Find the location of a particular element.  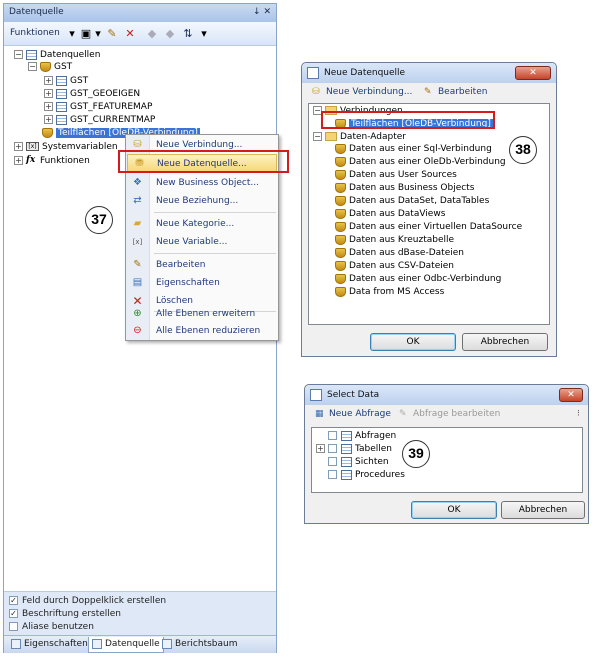

panel-title: Datenquelle is located at coordinates (36, 12).